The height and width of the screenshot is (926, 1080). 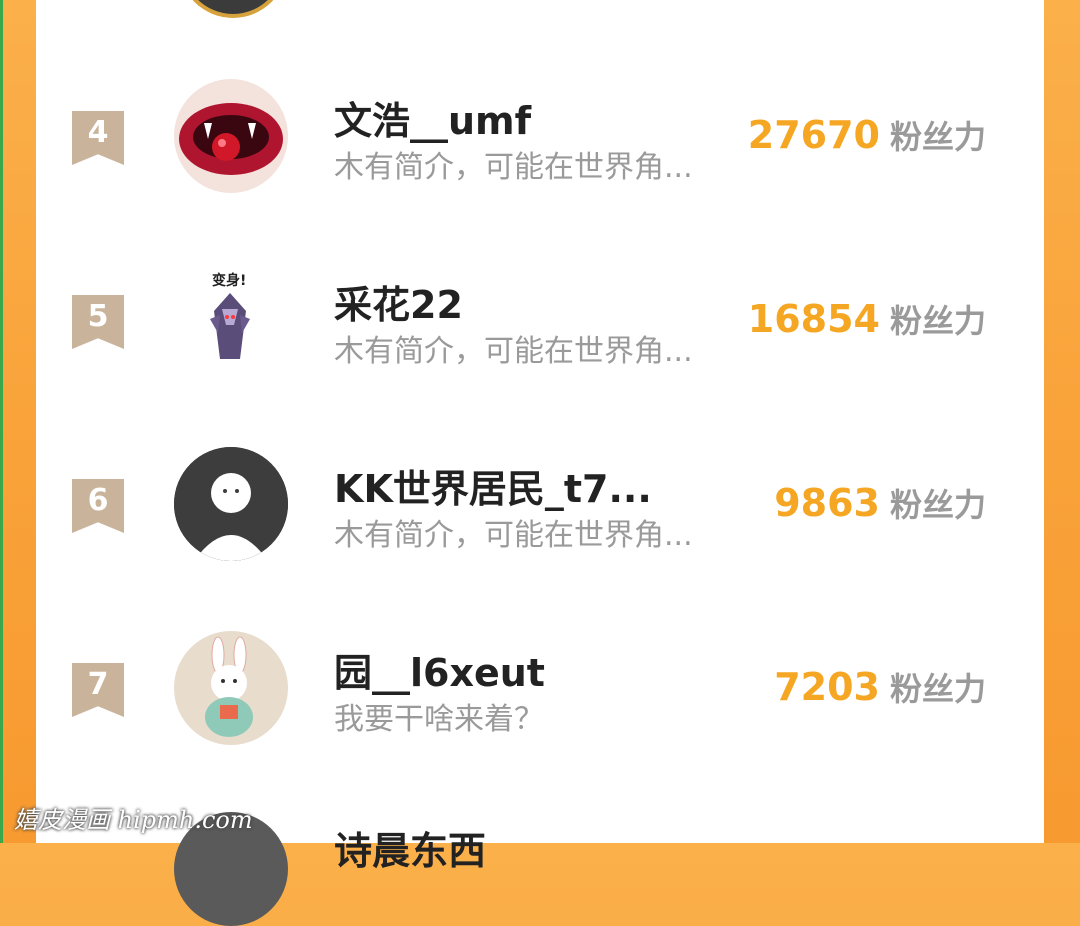 I want to click on fans-score: 9863 粉丝力, so click(x=880, y=503).